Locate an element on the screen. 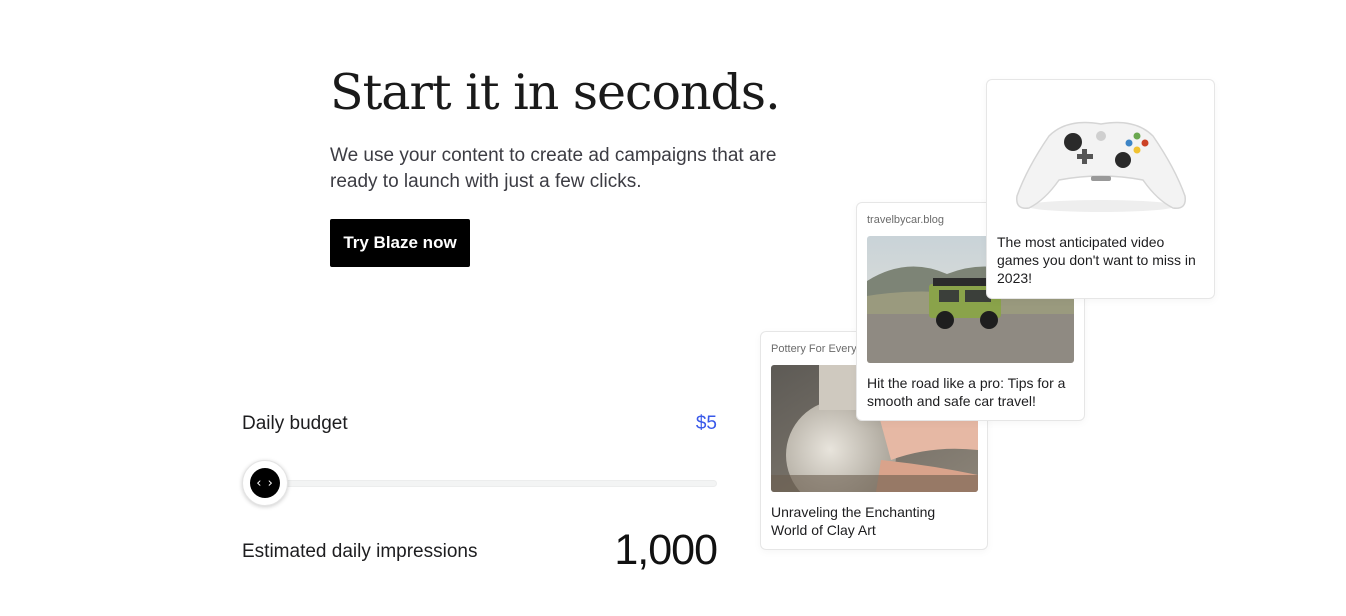 Image resolution: width=1346 pixels, height=616 pixels. impressions-value: 1,000 is located at coordinates (666, 550).